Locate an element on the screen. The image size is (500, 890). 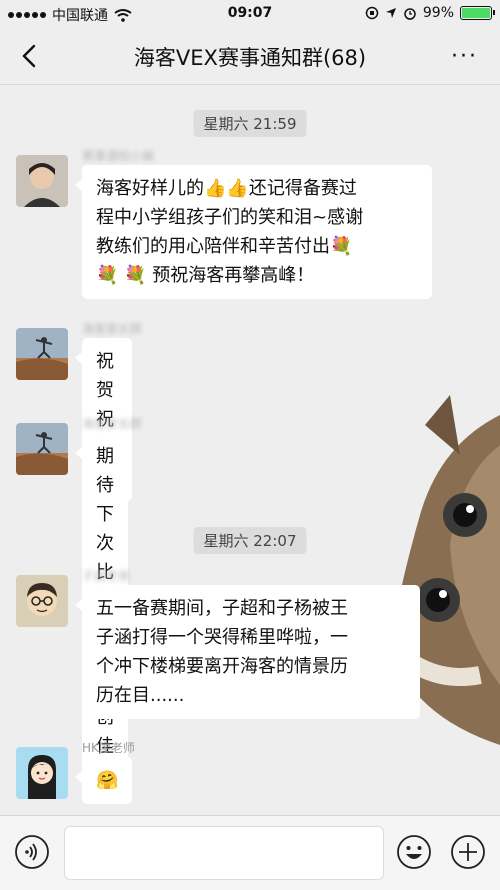
battery-level is located at coordinates (476, 13).